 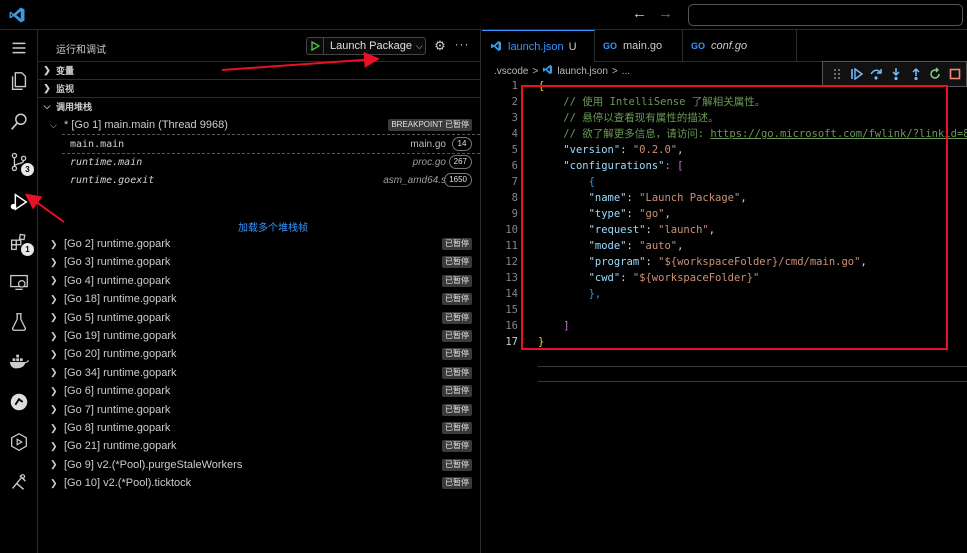 What do you see at coordinates (511, 246) in the screenshot?
I see `line-number: 11` at bounding box center [511, 246].